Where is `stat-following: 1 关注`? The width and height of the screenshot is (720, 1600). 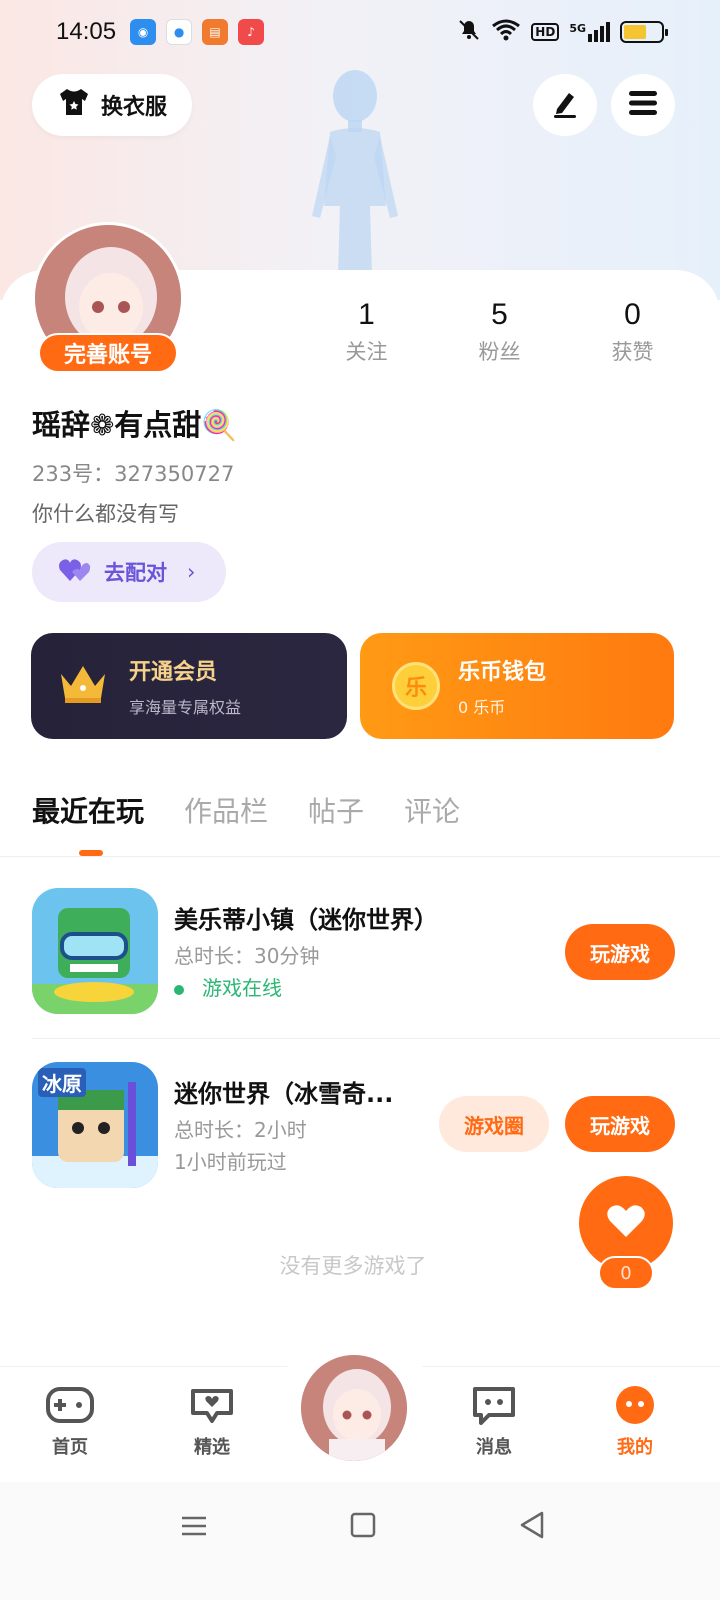 stat-following: 1 关注 is located at coordinates (366, 332).